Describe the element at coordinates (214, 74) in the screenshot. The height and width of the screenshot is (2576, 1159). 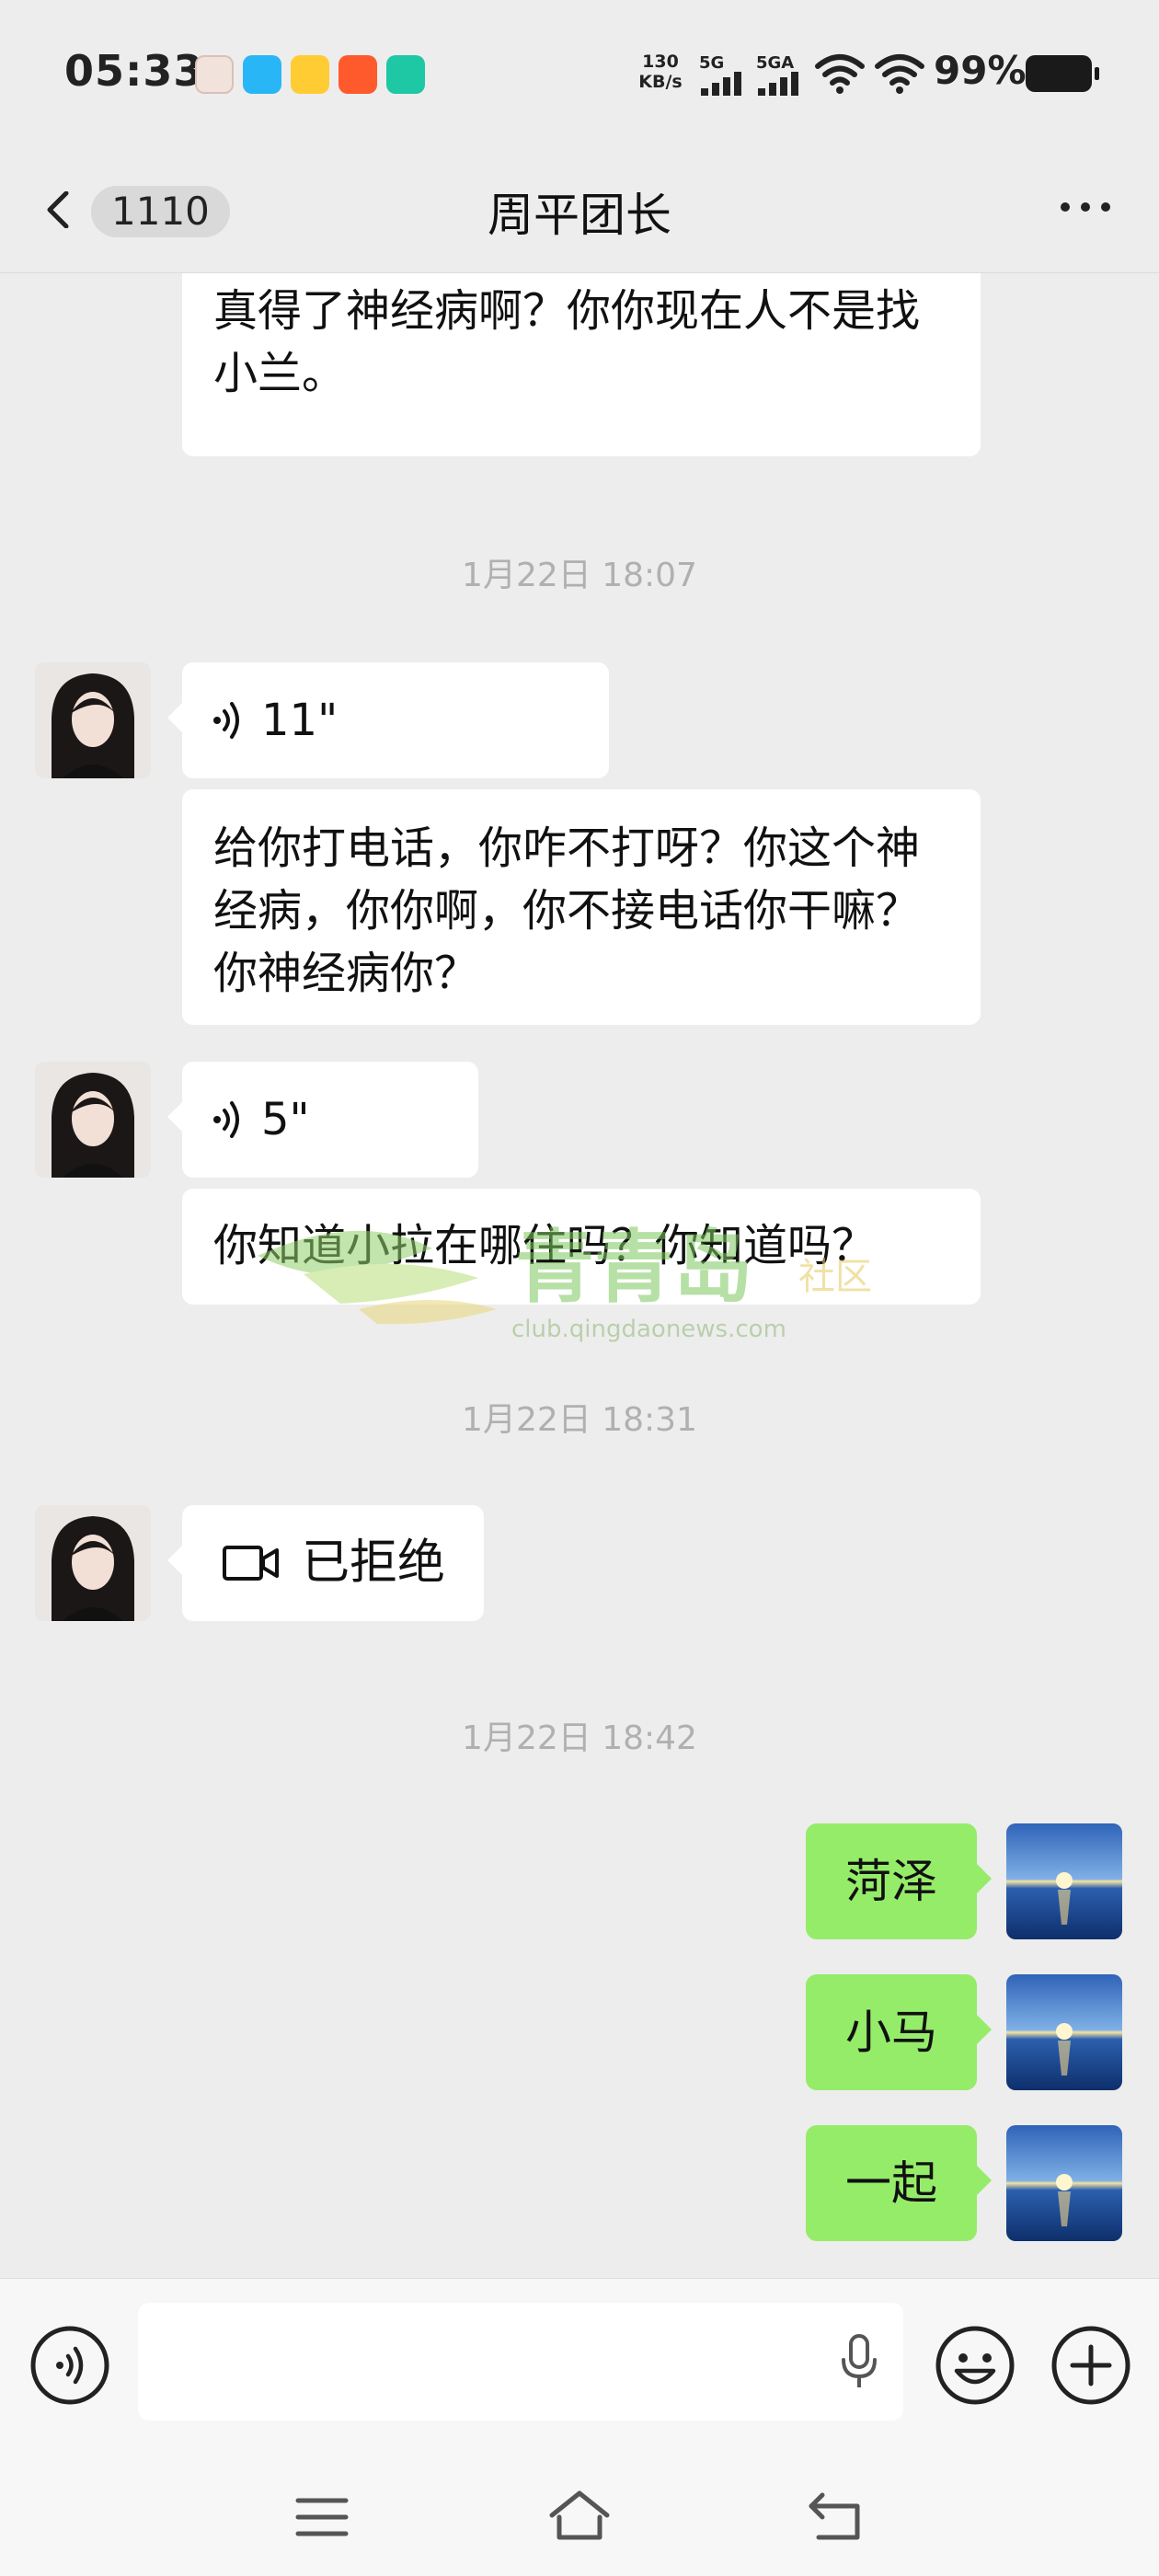
I see `avatar-app-icon` at that location.